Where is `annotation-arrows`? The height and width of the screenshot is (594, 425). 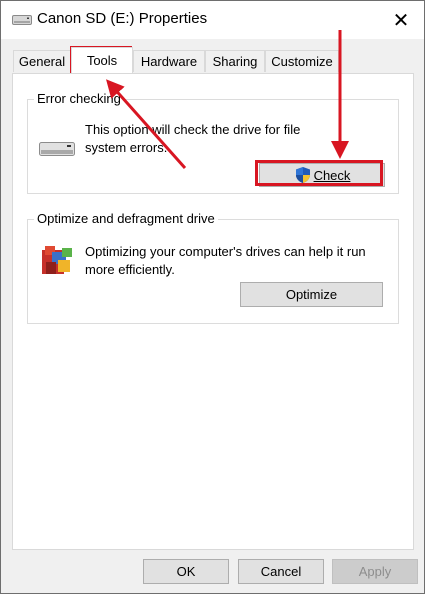 annotation-arrows is located at coordinates (227, 99).